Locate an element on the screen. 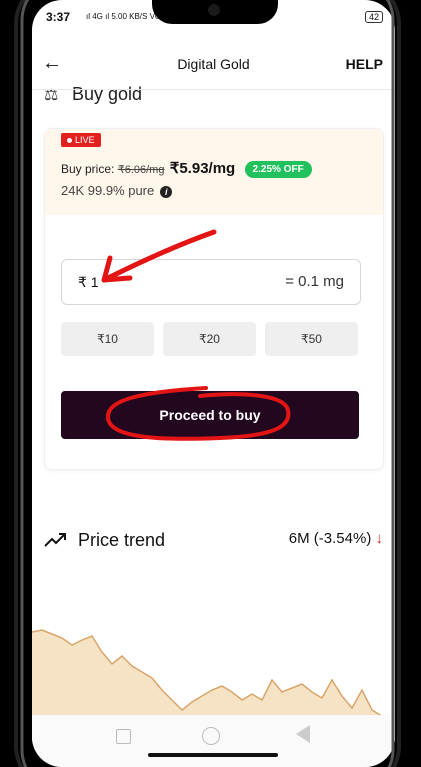  app-header: ← Digital Gold HELP is located at coordinates (213, 64).